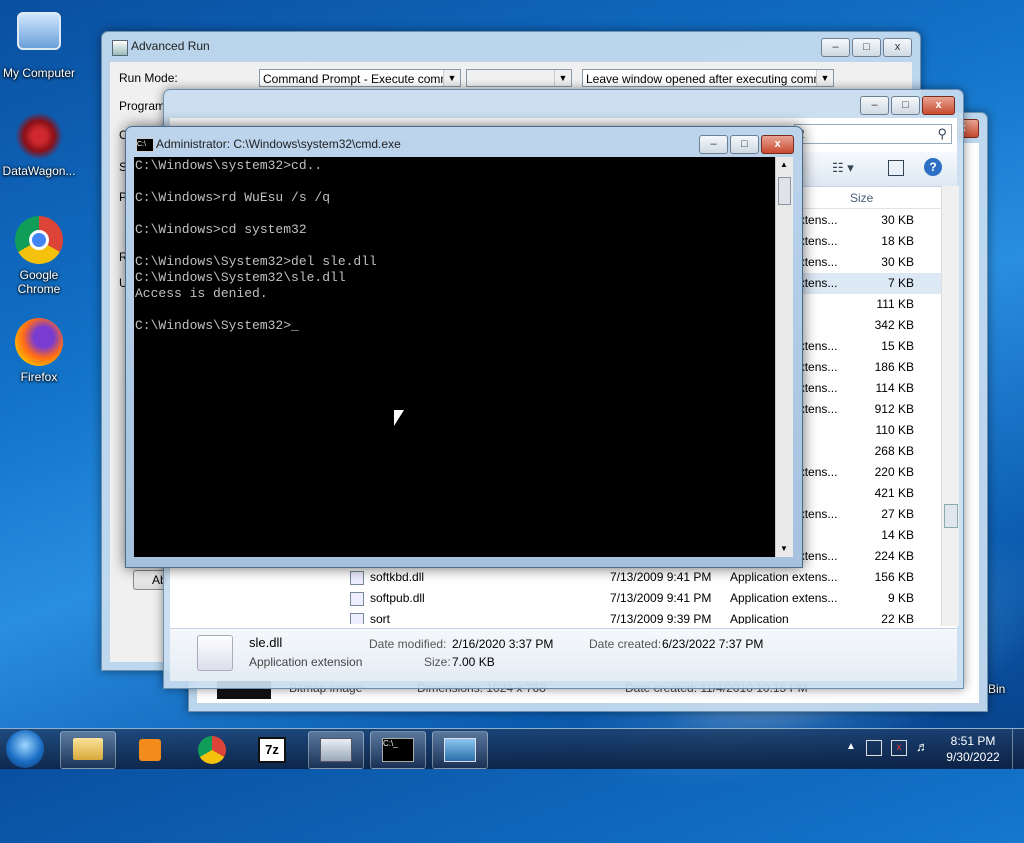 The image size is (1024, 843). What do you see at coordinates (512, 748) in the screenshot?
I see `taskbar: 7z C:\_ ▲ x ♬ 8:51 PM 9/30/2022` at bounding box center [512, 748].